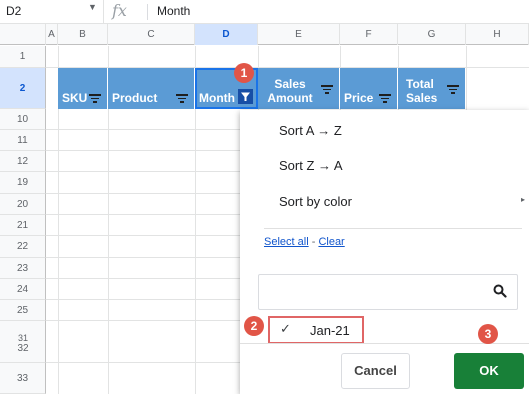 Image resolution: width=529 pixels, height=394 pixels. I want to click on filter-value-option: ✓ Jan-21, so click(316, 330).